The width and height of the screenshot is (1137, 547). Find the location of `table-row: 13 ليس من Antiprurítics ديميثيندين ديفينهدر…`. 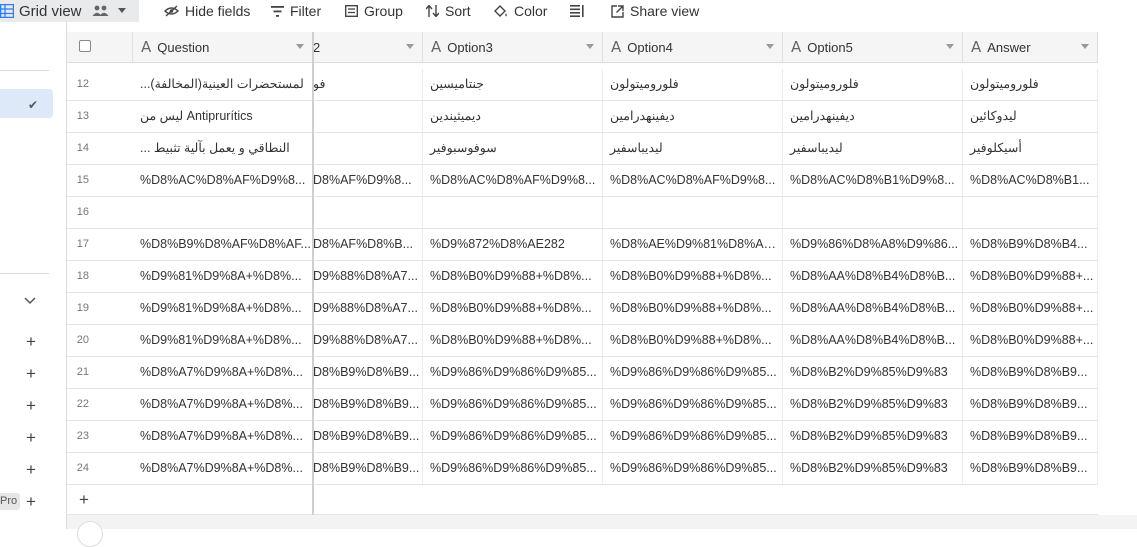

table-row: 13 ليس من Antiprurítics ديميثيندين ديفينهدر… is located at coordinates (582, 117).